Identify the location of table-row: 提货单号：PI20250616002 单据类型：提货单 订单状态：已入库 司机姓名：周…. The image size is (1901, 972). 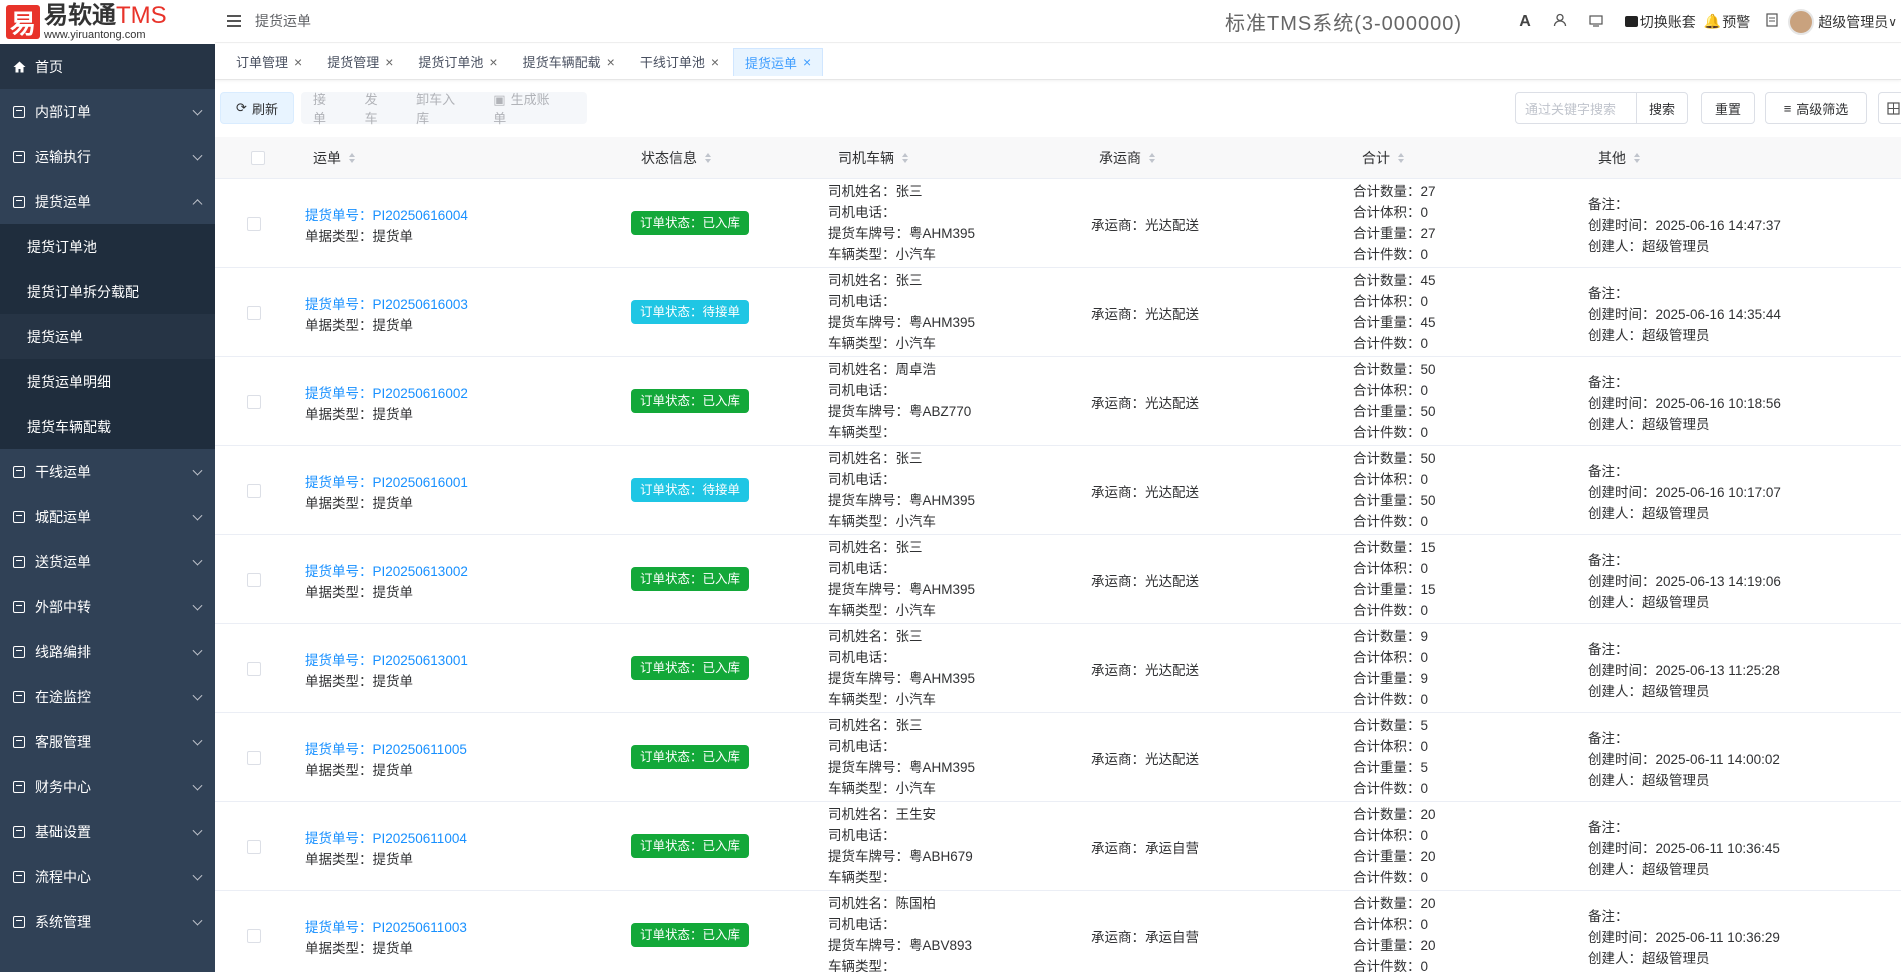
(1058, 401).